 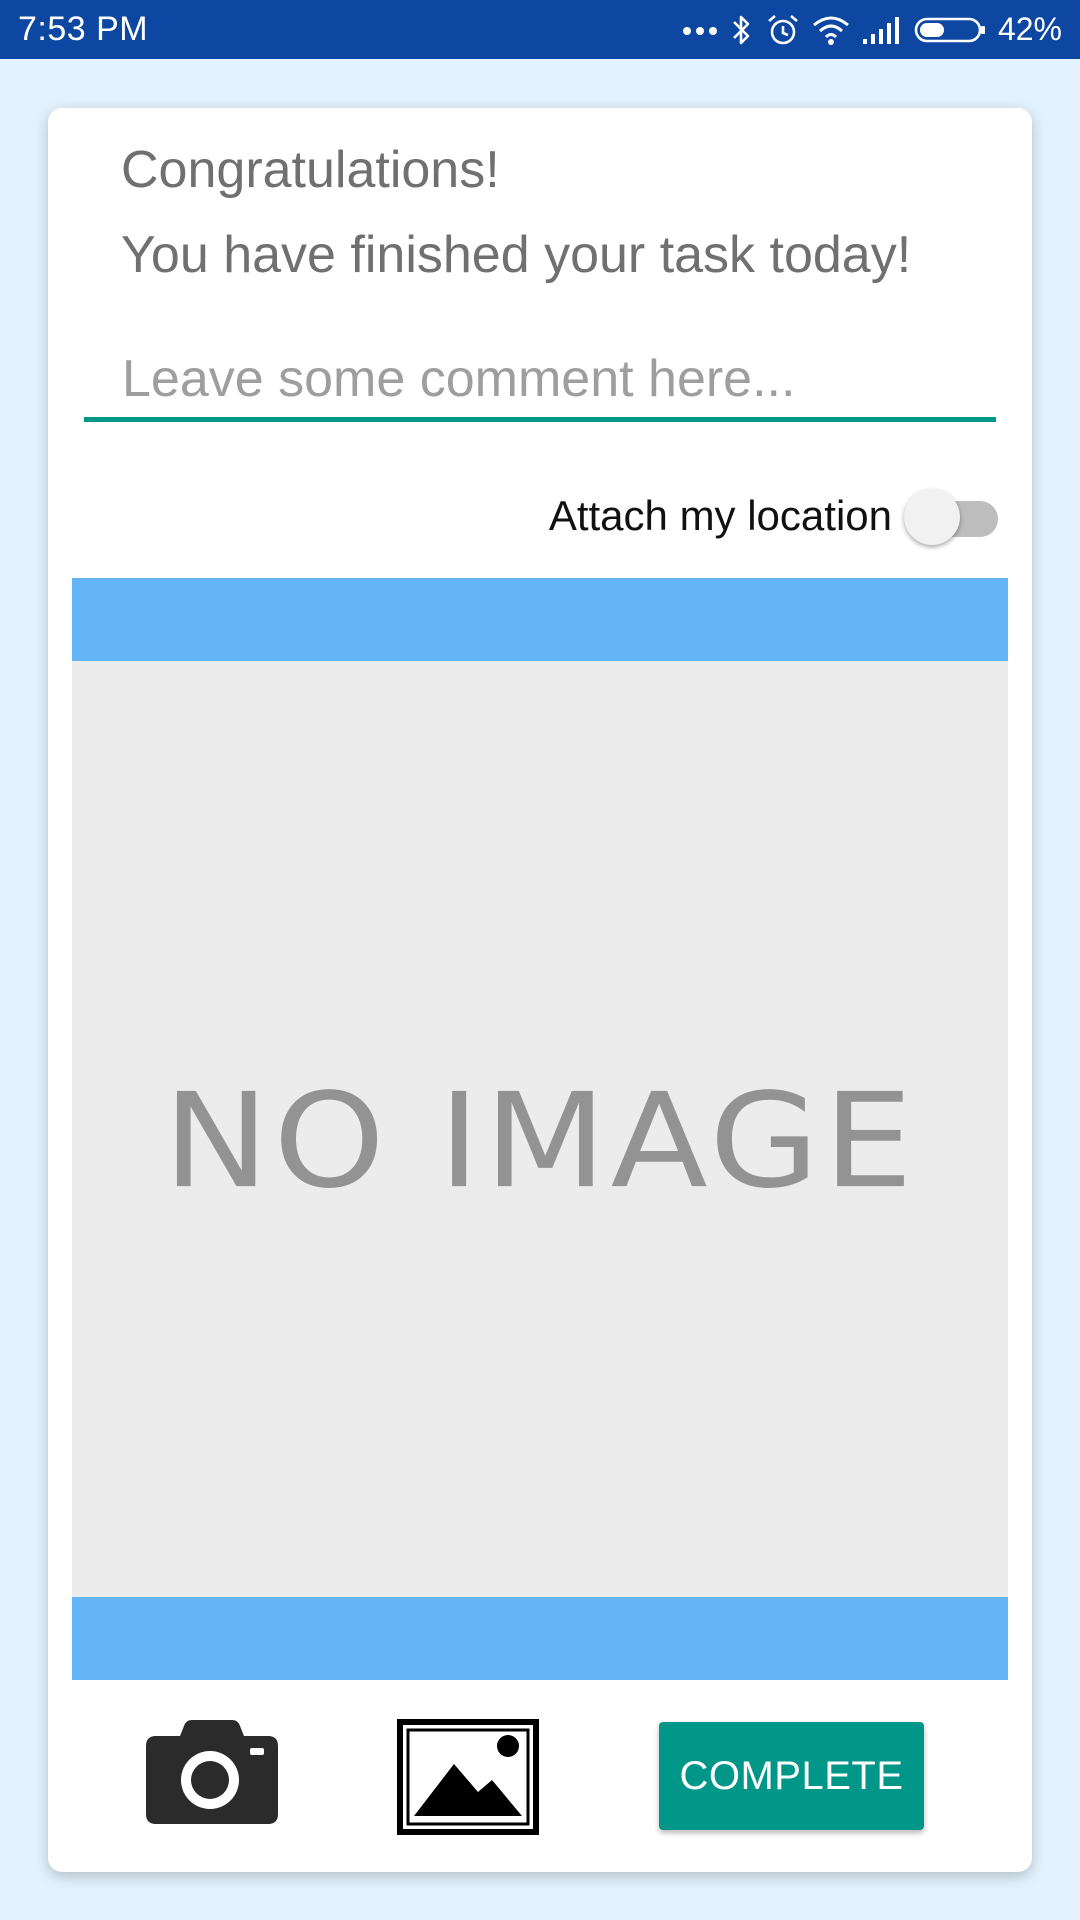 I want to click on gallery-button, so click(x=468, y=1777).